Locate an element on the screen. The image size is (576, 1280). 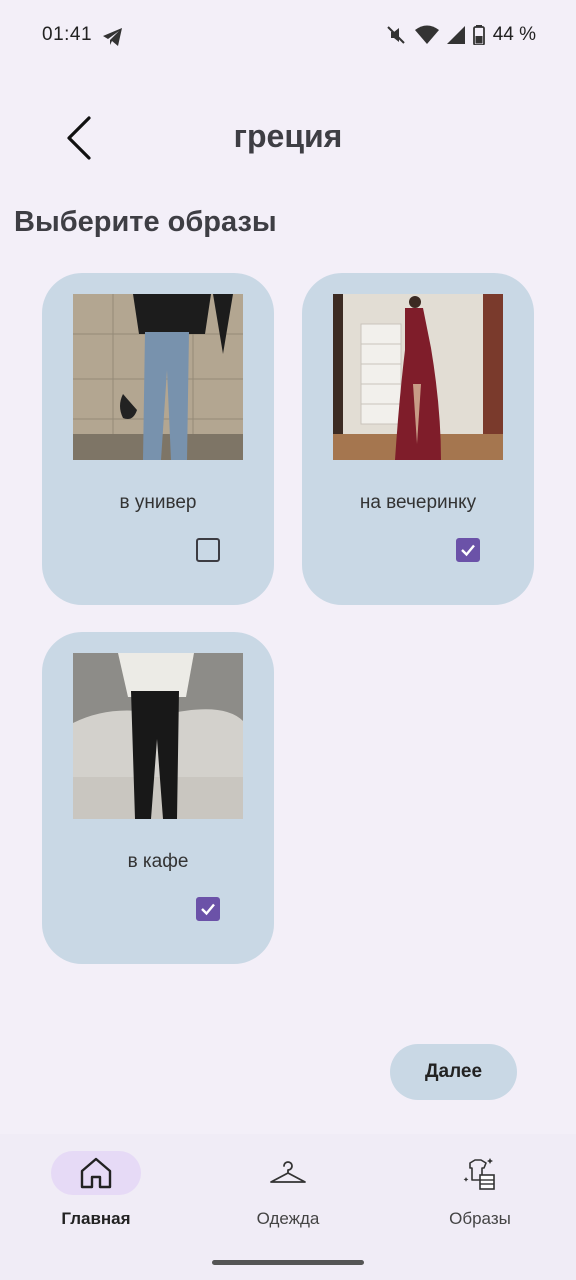
outfit-card: на вечеринку is located at coordinates (418, 439).